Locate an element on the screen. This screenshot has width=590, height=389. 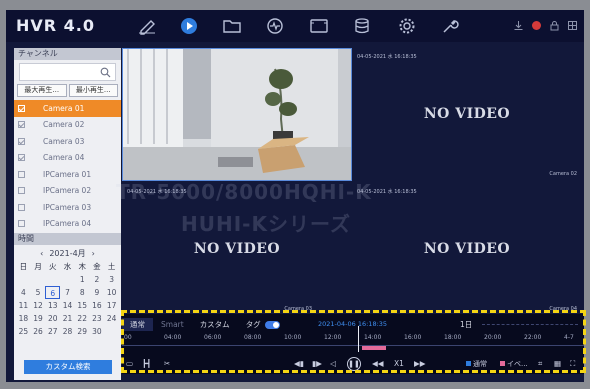
camera-list-item: IPCamera 03 is located at coordinates (67, 207).